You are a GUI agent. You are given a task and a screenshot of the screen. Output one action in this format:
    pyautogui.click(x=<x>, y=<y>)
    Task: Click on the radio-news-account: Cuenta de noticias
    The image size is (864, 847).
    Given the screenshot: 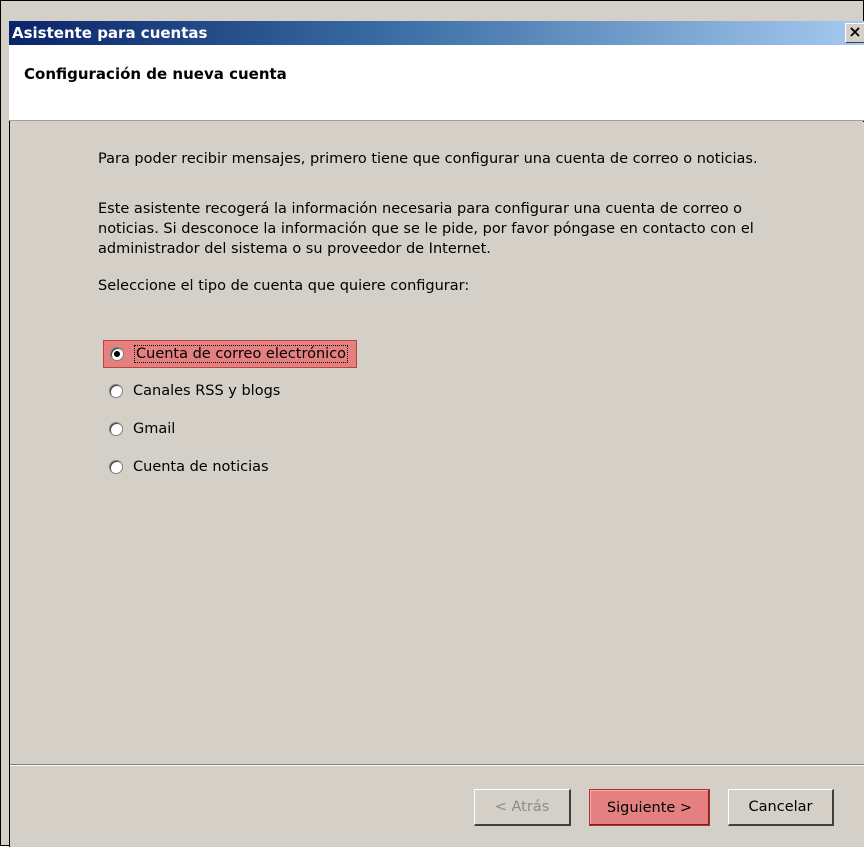 What is the action you would take?
    pyautogui.click(x=186, y=467)
    